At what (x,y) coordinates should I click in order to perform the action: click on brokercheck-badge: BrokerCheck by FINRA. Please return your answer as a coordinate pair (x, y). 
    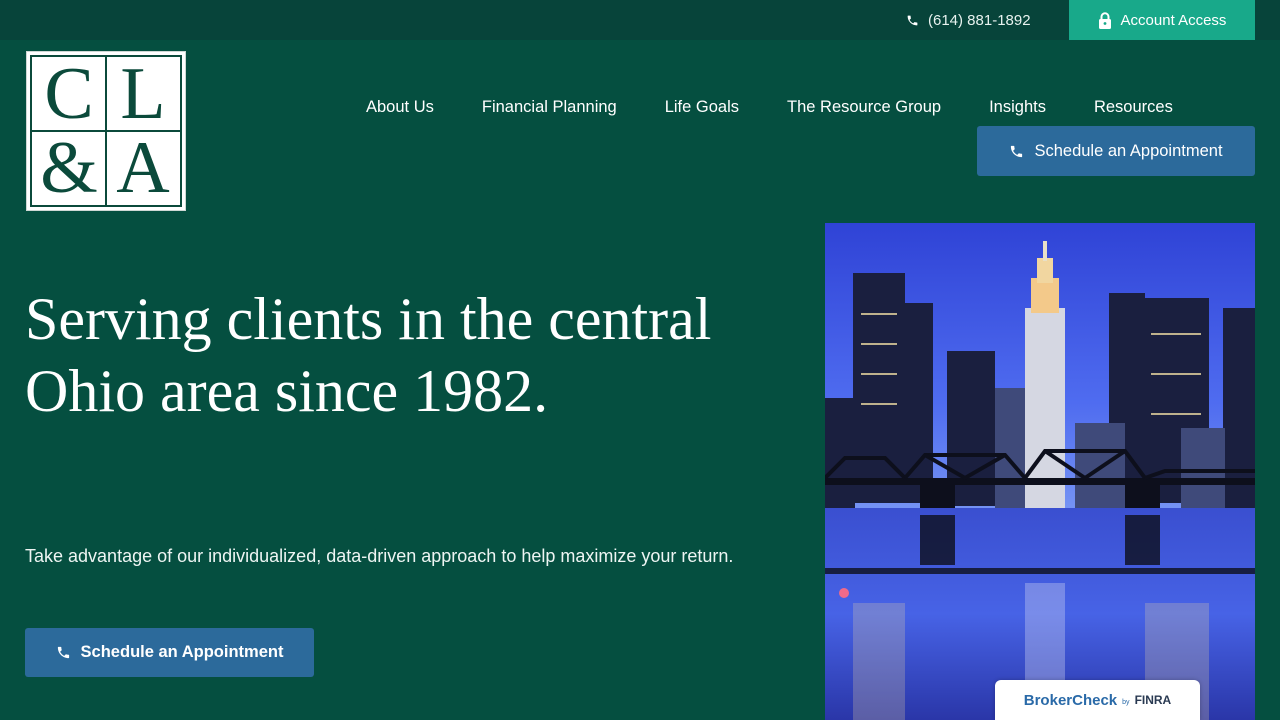
    Looking at the image, I should click on (1097, 700).